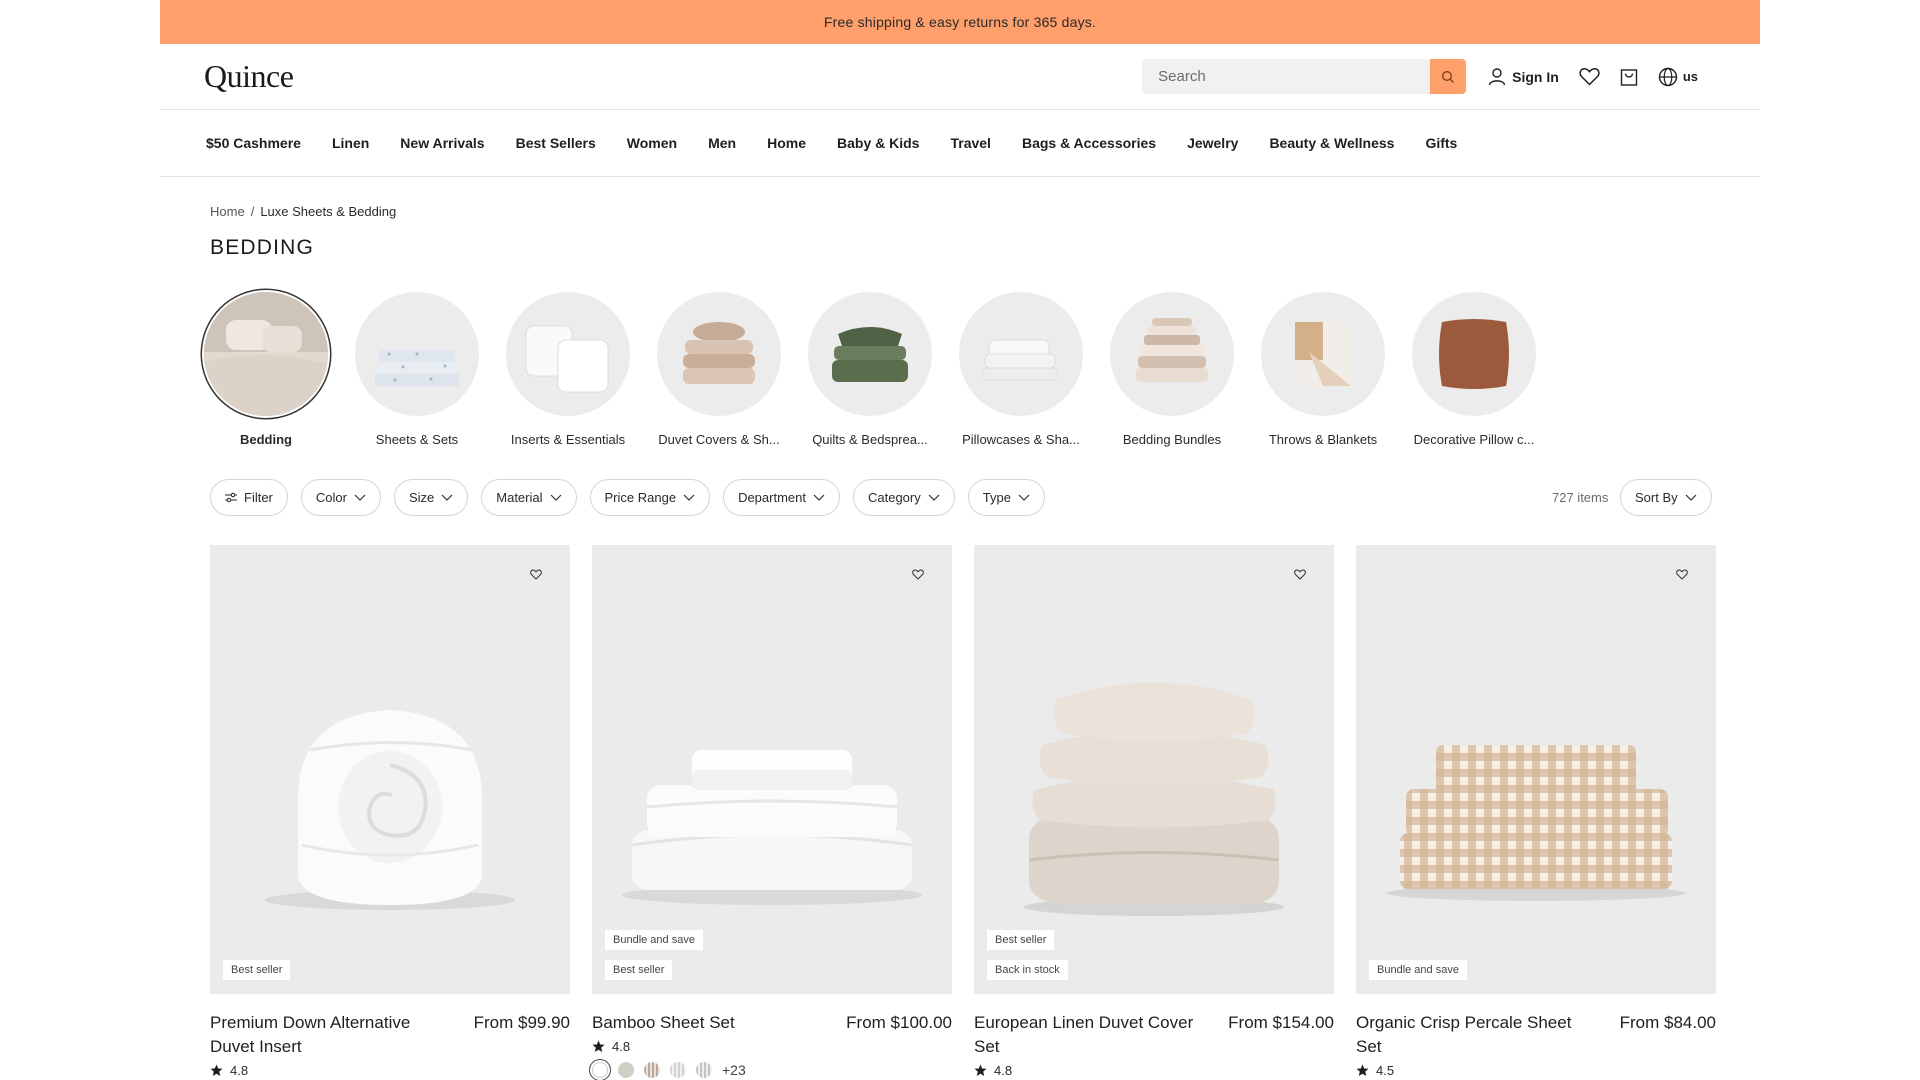 The image size is (1920, 1080). What do you see at coordinates (970, 143) in the screenshot?
I see `nav-item-travel: Travel` at bounding box center [970, 143].